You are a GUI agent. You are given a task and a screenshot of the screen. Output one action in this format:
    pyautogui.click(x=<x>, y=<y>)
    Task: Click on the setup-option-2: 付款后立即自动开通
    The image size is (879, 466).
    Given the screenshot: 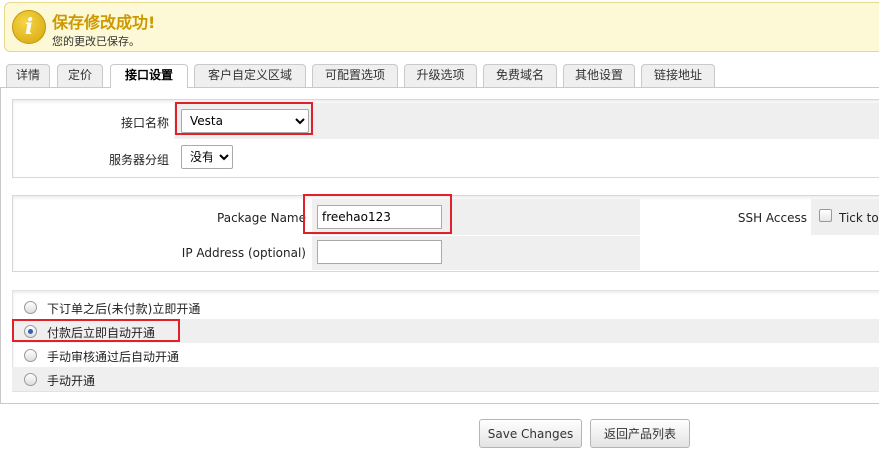 What is the action you would take?
    pyautogui.click(x=445, y=331)
    